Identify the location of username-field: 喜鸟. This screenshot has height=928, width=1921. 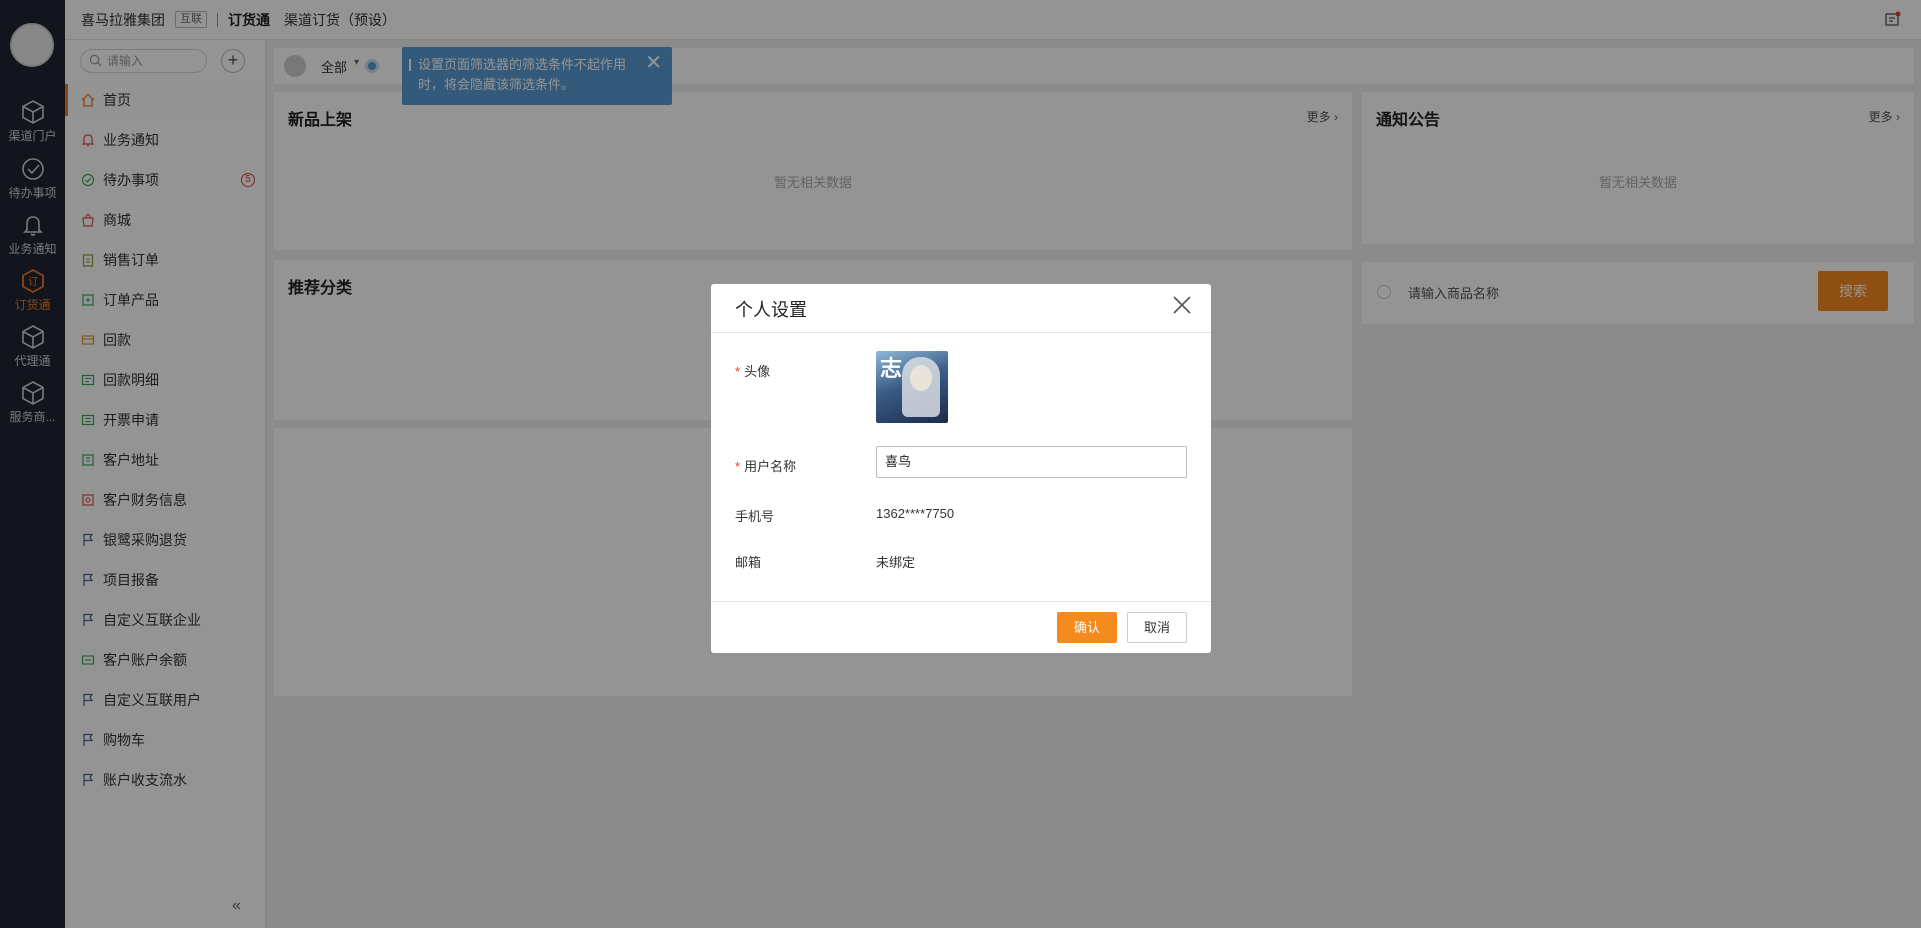
(1031, 462).